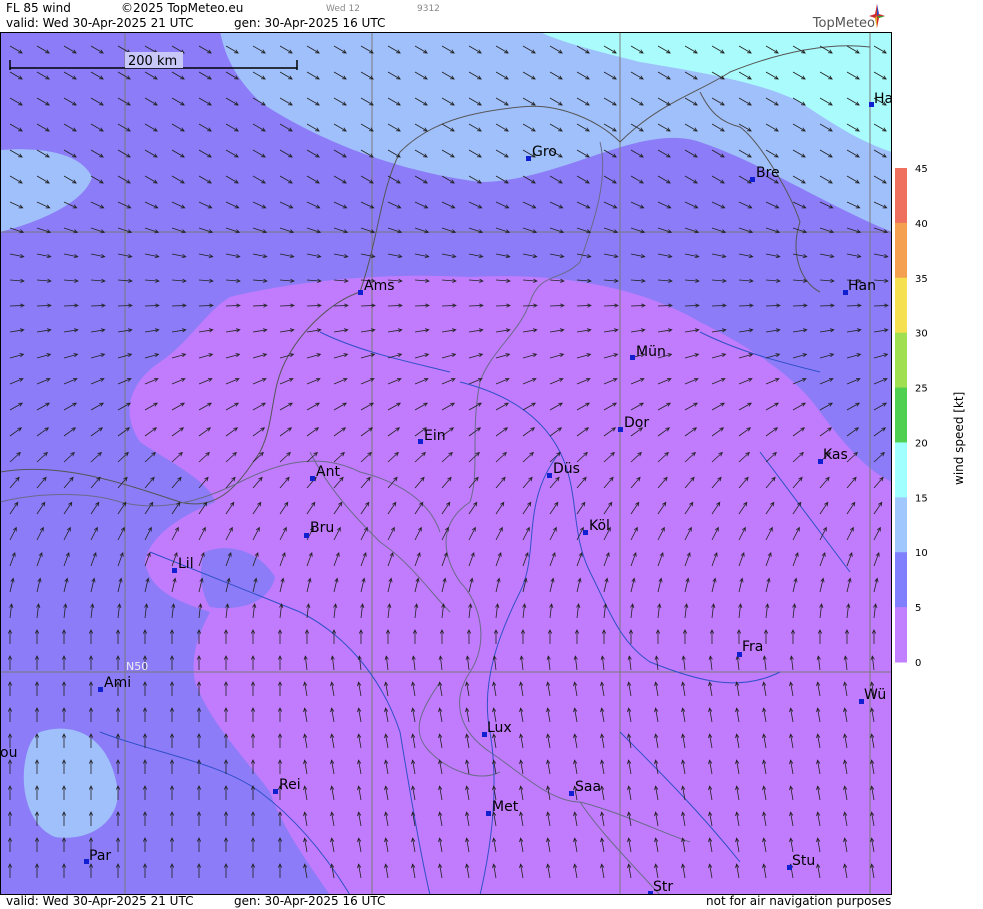 This screenshot has width=983, height=909. Describe the element at coordinates (100, 901) in the screenshot. I see `footer-valid-time: valid: Wed 30-Apr-2025 21 UTC` at that location.